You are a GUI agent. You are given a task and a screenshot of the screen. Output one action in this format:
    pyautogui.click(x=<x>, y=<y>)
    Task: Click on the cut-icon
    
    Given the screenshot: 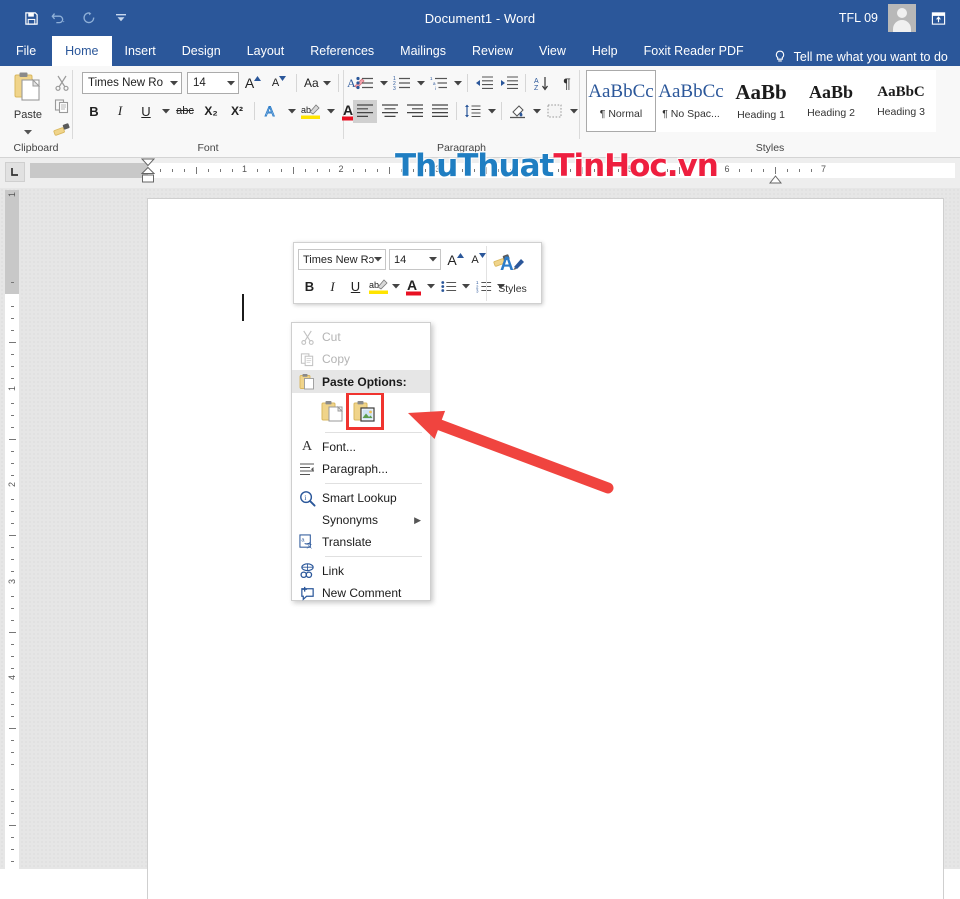 What is the action you would take?
    pyautogui.click(x=62, y=83)
    